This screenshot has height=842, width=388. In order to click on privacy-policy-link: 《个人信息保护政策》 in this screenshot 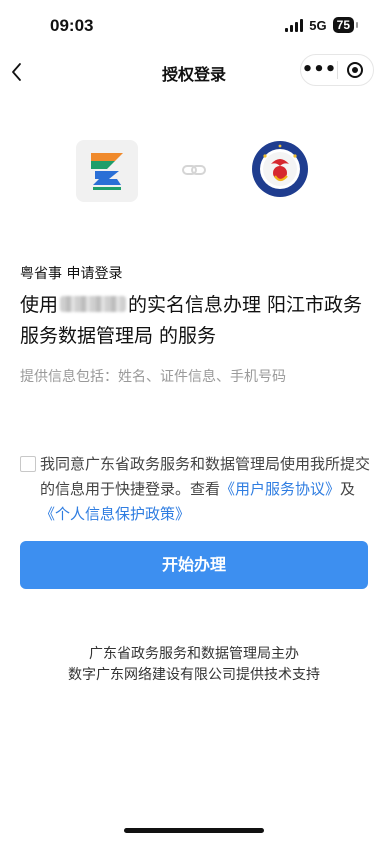, I will do `click(115, 514)`.